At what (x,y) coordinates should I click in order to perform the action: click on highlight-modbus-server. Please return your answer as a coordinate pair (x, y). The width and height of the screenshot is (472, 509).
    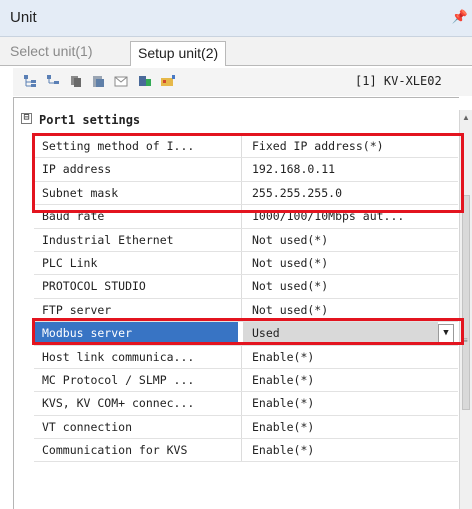
    Looking at the image, I should click on (248, 331).